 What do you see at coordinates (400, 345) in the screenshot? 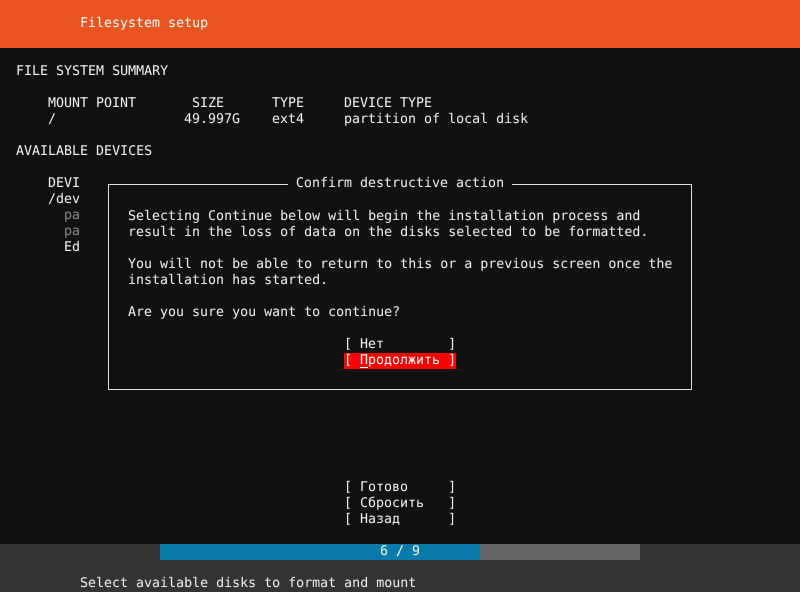
I see `dialog-button: [ Нет ]` at bounding box center [400, 345].